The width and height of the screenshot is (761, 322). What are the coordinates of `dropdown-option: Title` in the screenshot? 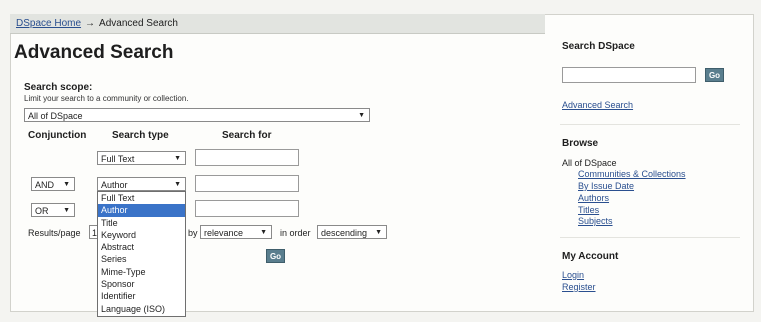 It's located at (141, 223).